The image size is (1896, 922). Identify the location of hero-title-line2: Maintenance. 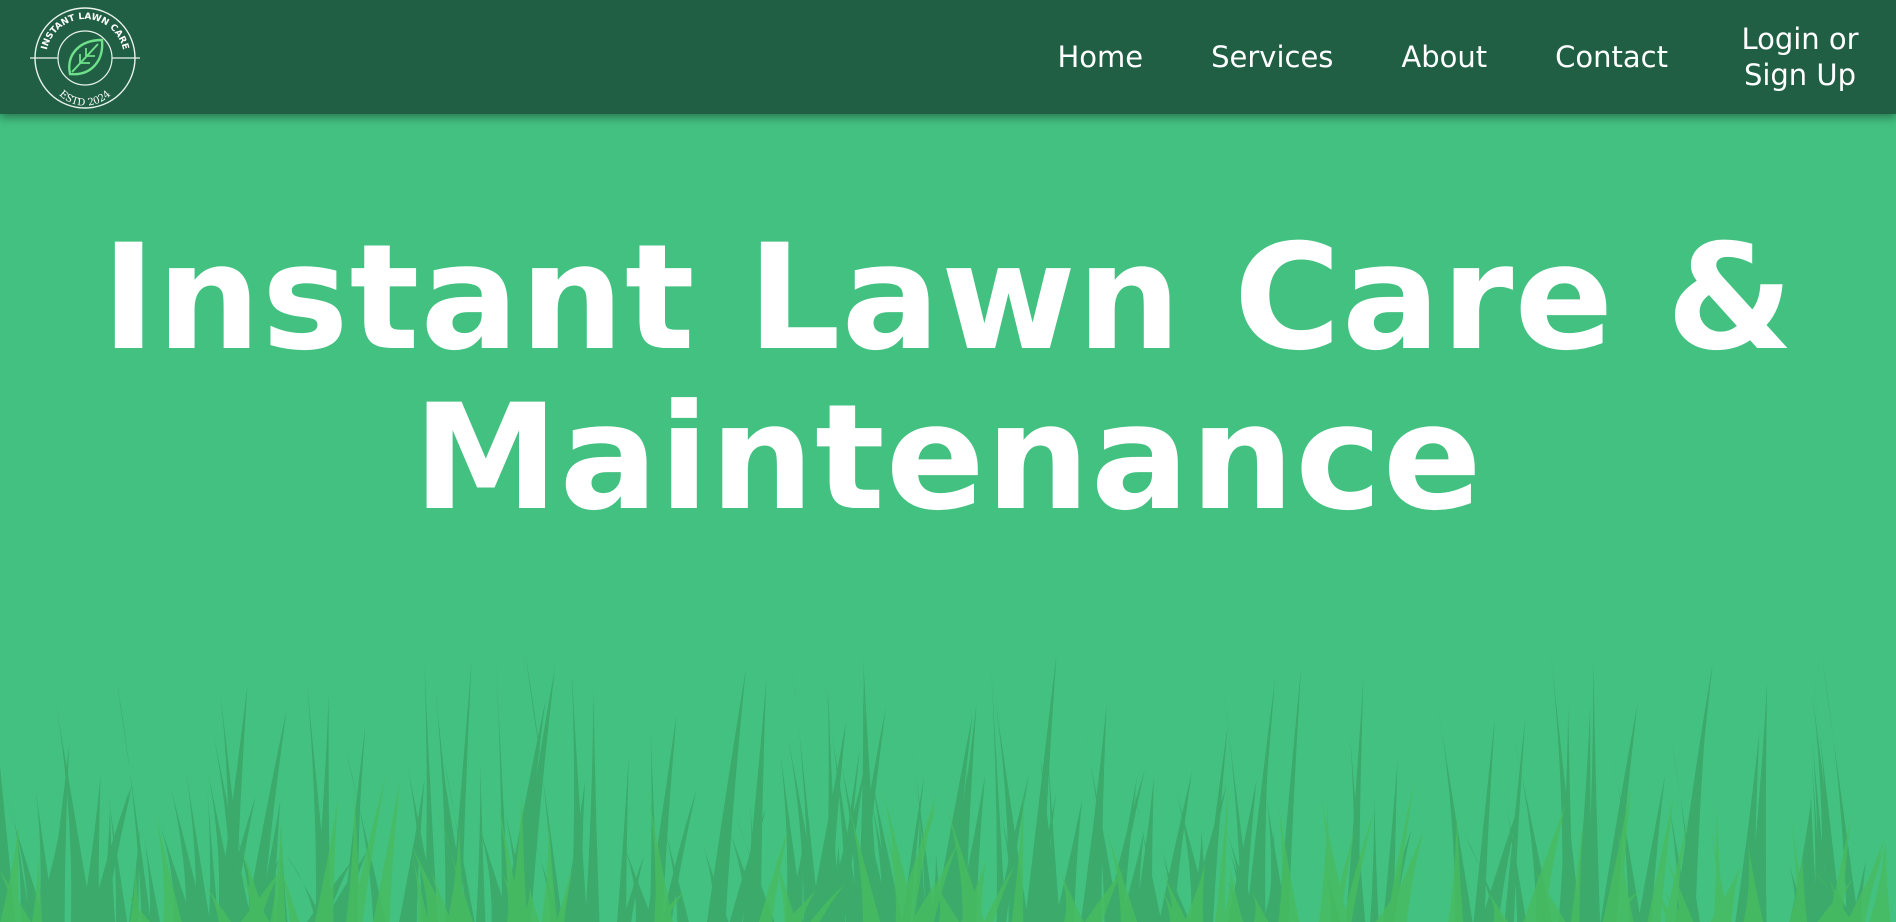
(948, 458).